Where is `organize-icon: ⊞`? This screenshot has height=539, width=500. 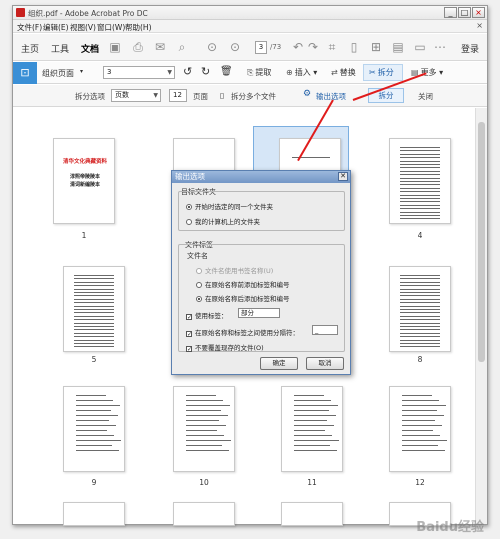 organize-icon: ⊞ is located at coordinates (376, 47).